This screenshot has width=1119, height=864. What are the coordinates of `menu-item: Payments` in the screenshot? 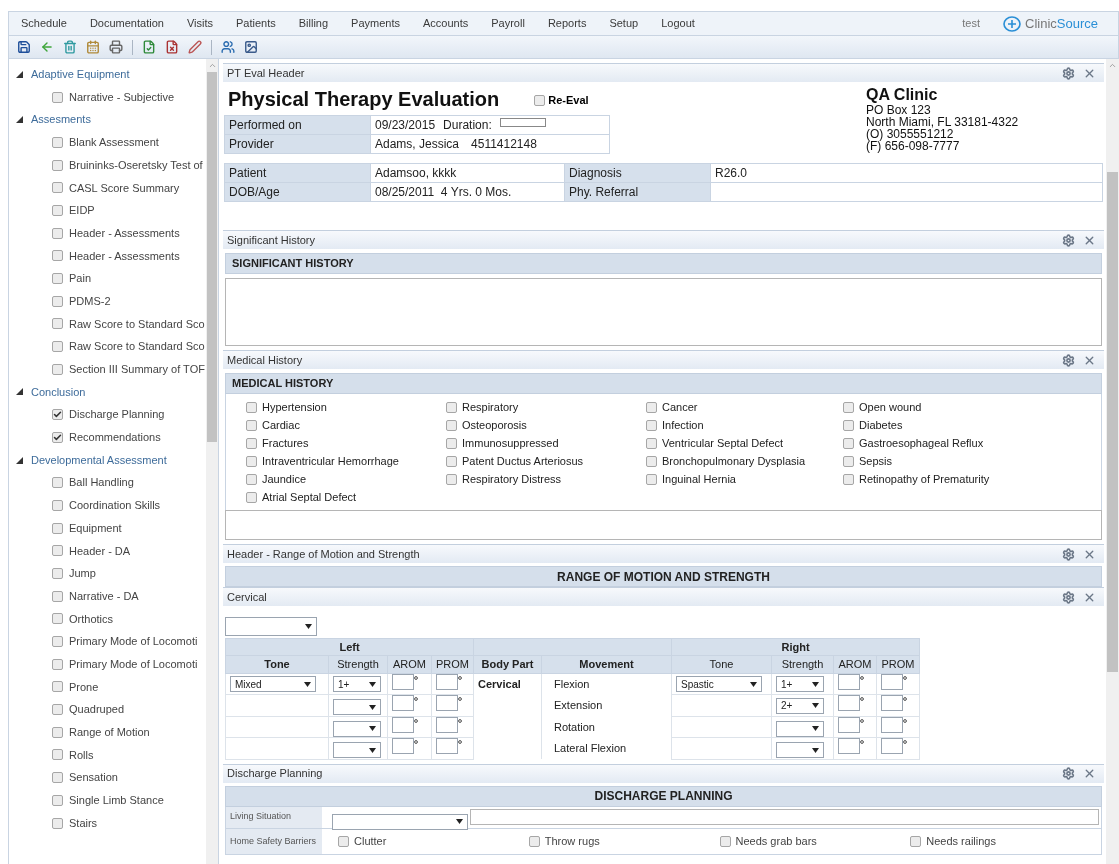 It's located at (375, 23).